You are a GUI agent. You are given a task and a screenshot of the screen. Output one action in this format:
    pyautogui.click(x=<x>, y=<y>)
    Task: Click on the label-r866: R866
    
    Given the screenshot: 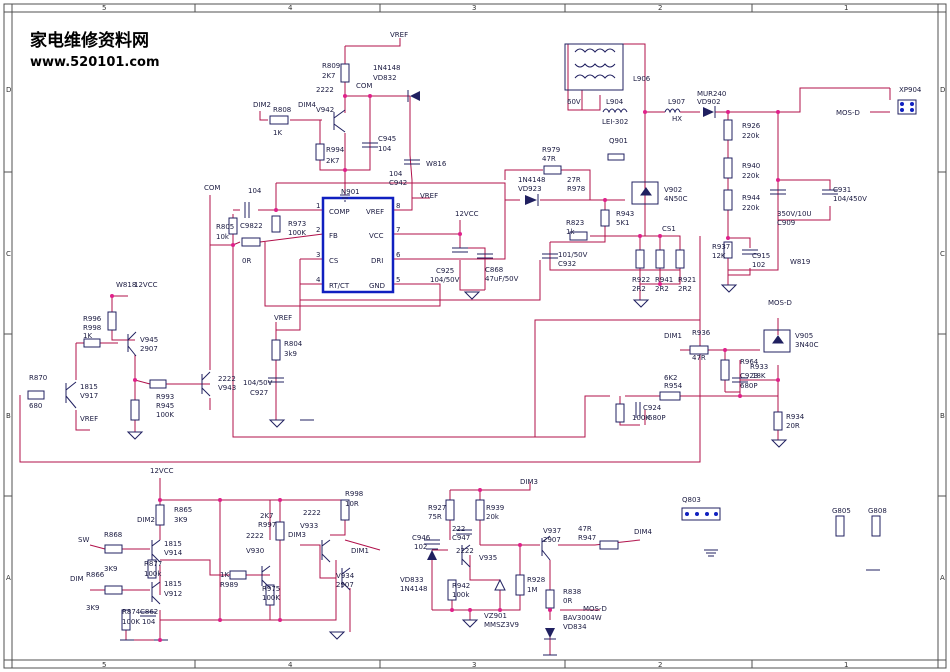 What is the action you would take?
    pyautogui.click(x=95, y=575)
    